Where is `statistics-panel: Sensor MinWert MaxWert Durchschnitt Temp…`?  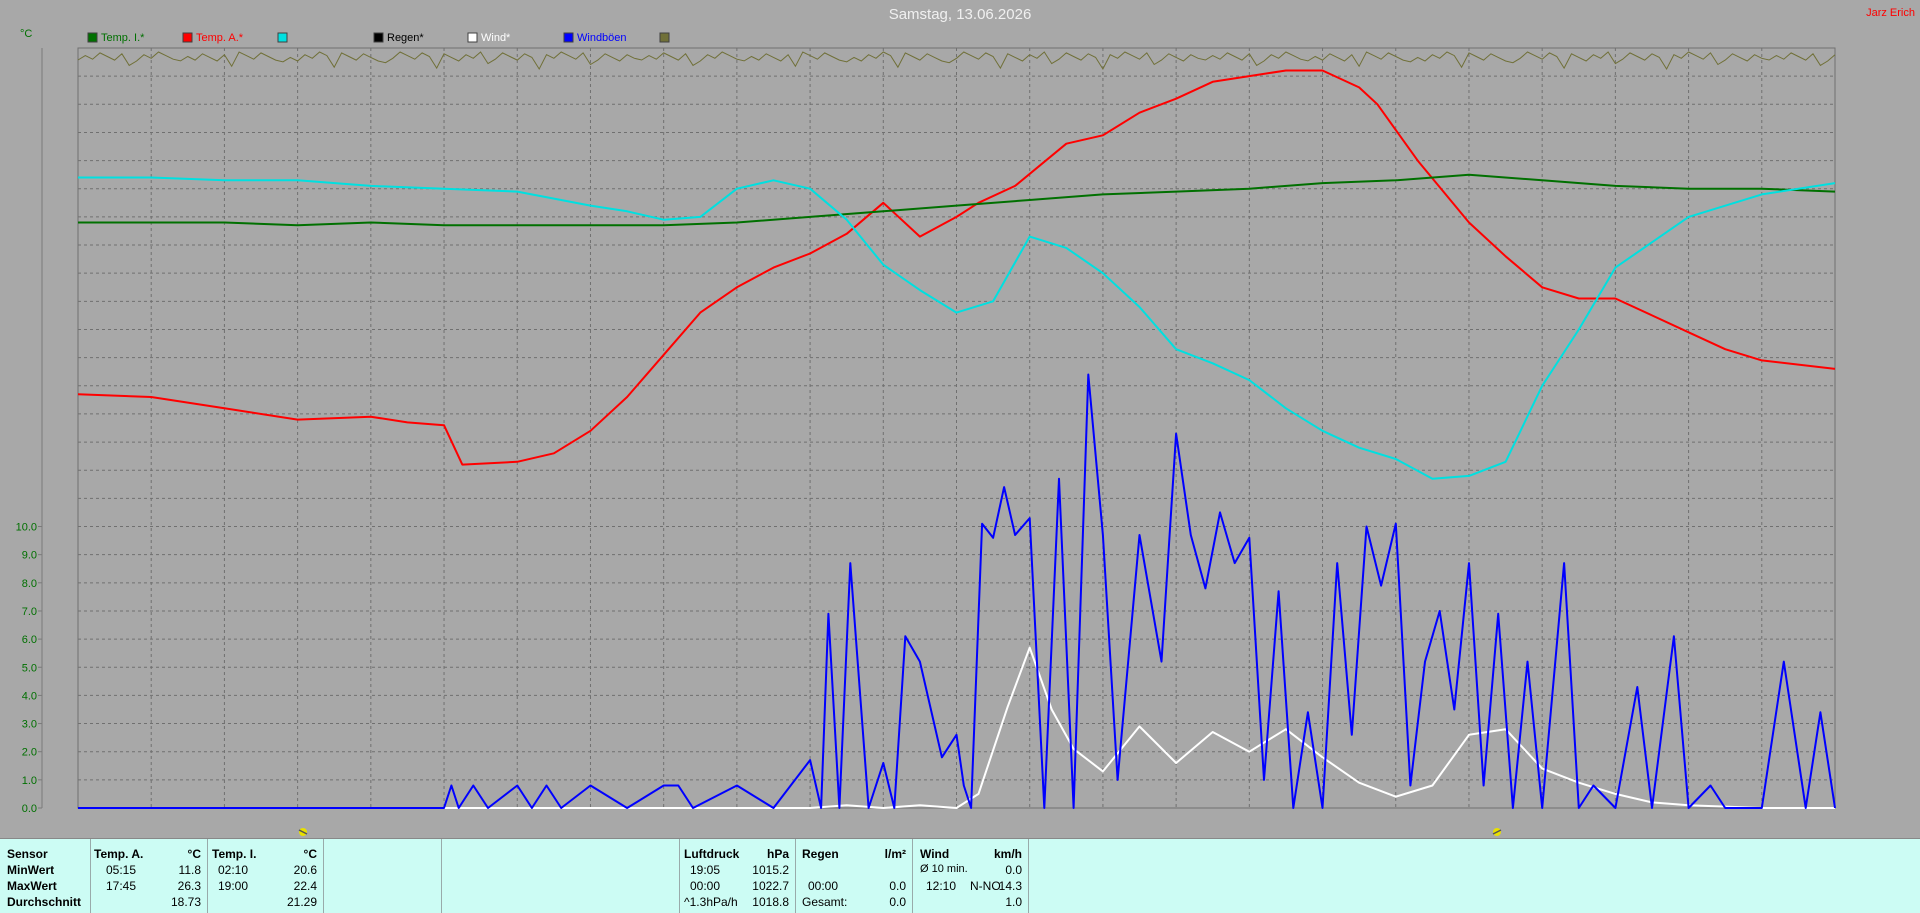
statistics-panel: Sensor MinWert MaxWert Durchschnitt Temp… is located at coordinates (960, 875).